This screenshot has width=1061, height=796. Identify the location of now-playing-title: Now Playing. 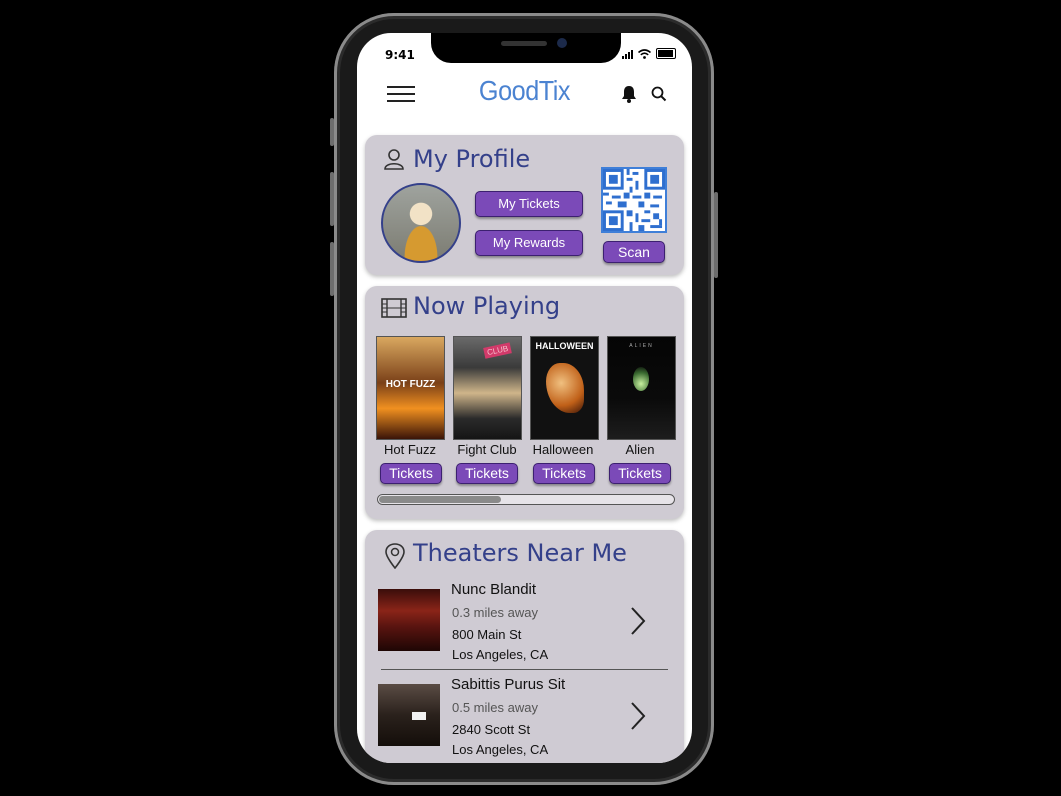
(487, 306).